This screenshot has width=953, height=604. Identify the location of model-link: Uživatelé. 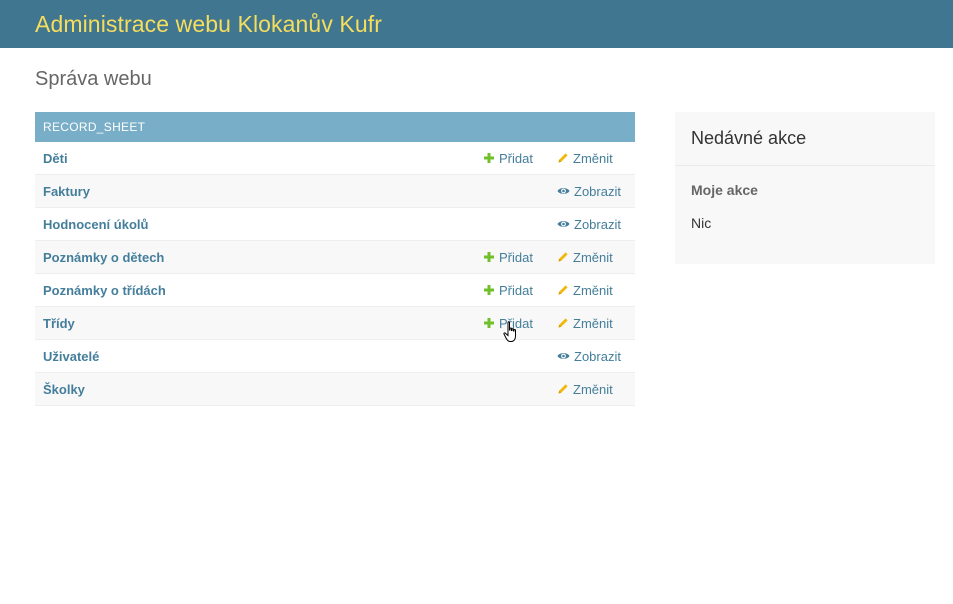
(71, 356).